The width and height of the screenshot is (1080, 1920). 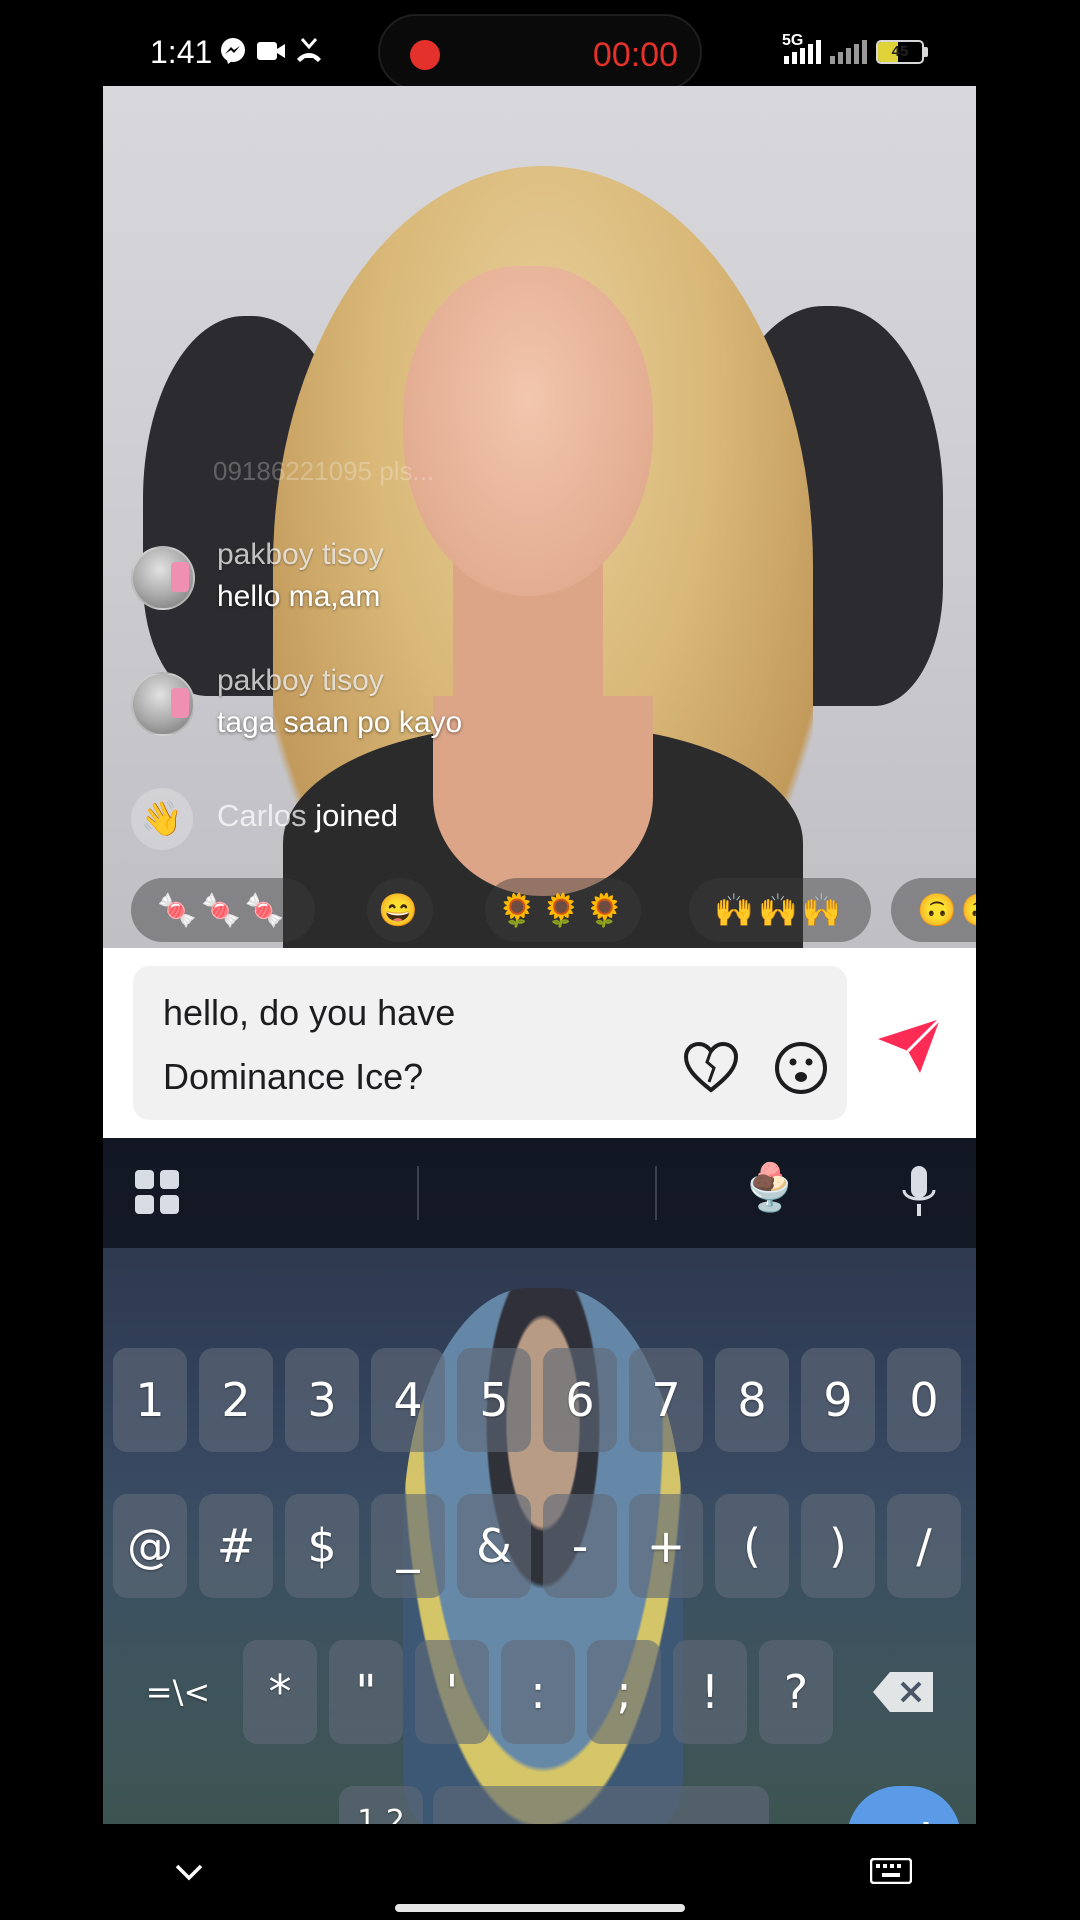 I want to click on comment-text-line-2: Dominance Ice?, so click(x=293, y=1076).